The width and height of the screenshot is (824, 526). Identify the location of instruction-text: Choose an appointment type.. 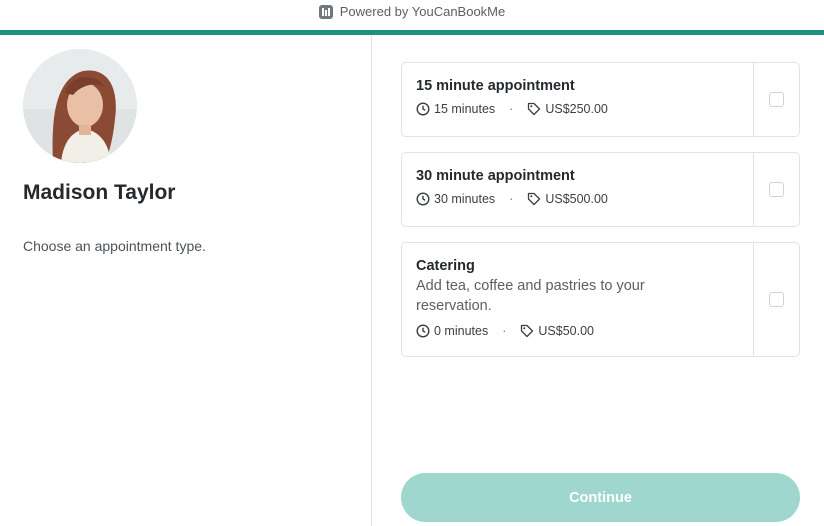
(114, 246).